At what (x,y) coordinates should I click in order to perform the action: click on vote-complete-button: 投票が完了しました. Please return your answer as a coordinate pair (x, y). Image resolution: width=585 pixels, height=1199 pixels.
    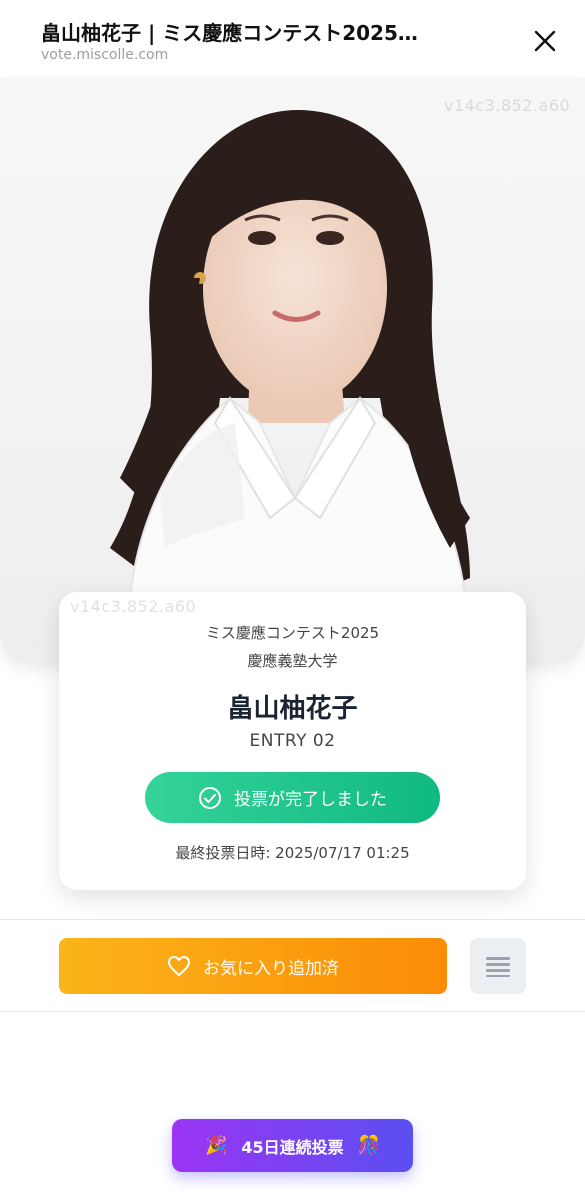
    Looking at the image, I should click on (292, 797).